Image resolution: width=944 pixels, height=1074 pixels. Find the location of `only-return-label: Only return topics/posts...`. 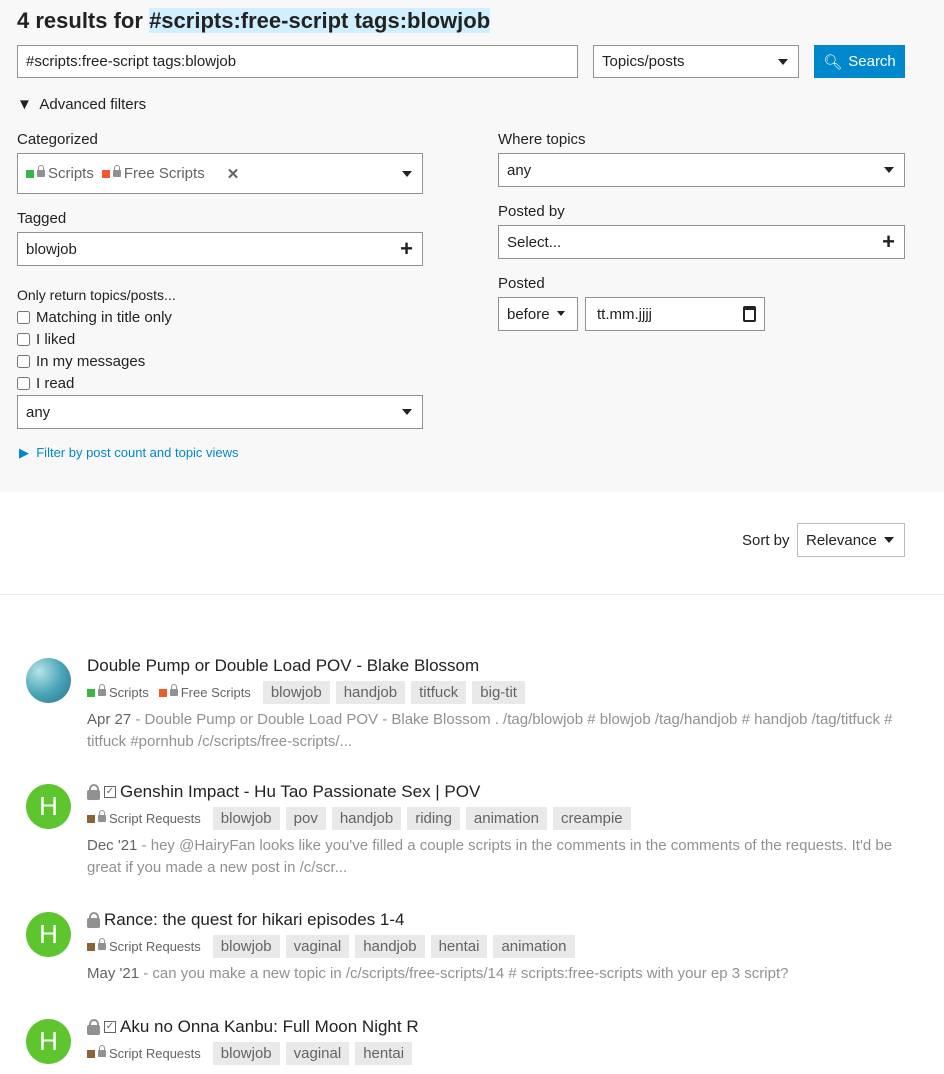

only-return-label: Only return topics/posts... is located at coordinates (96, 295).